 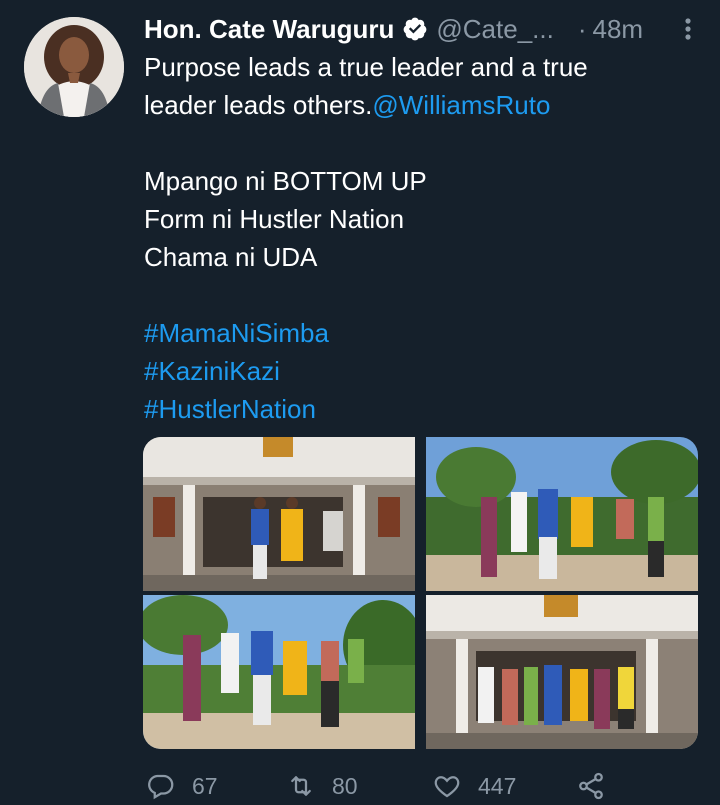 I want to click on hashtag-link: #HustlerNation, so click(x=424, y=409).